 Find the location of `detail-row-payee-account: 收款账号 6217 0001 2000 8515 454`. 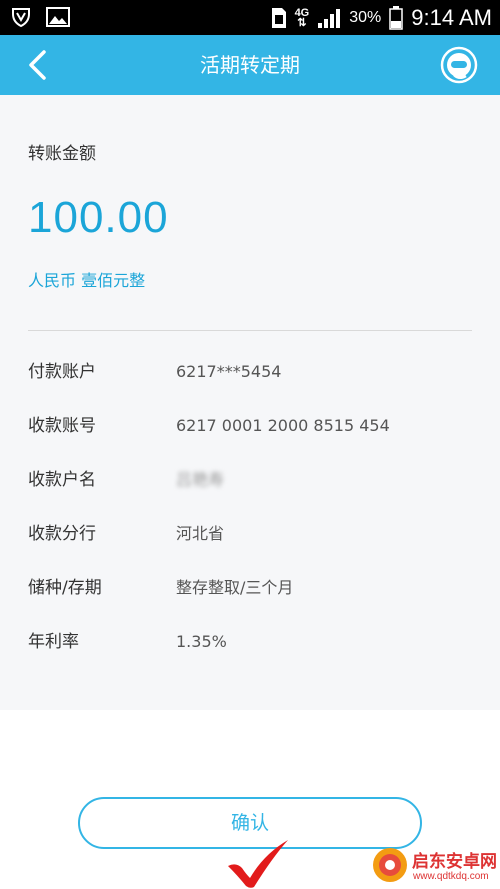

detail-row-payee-account: 收款账号 6217 0001 2000 8515 454 is located at coordinates (250, 426).